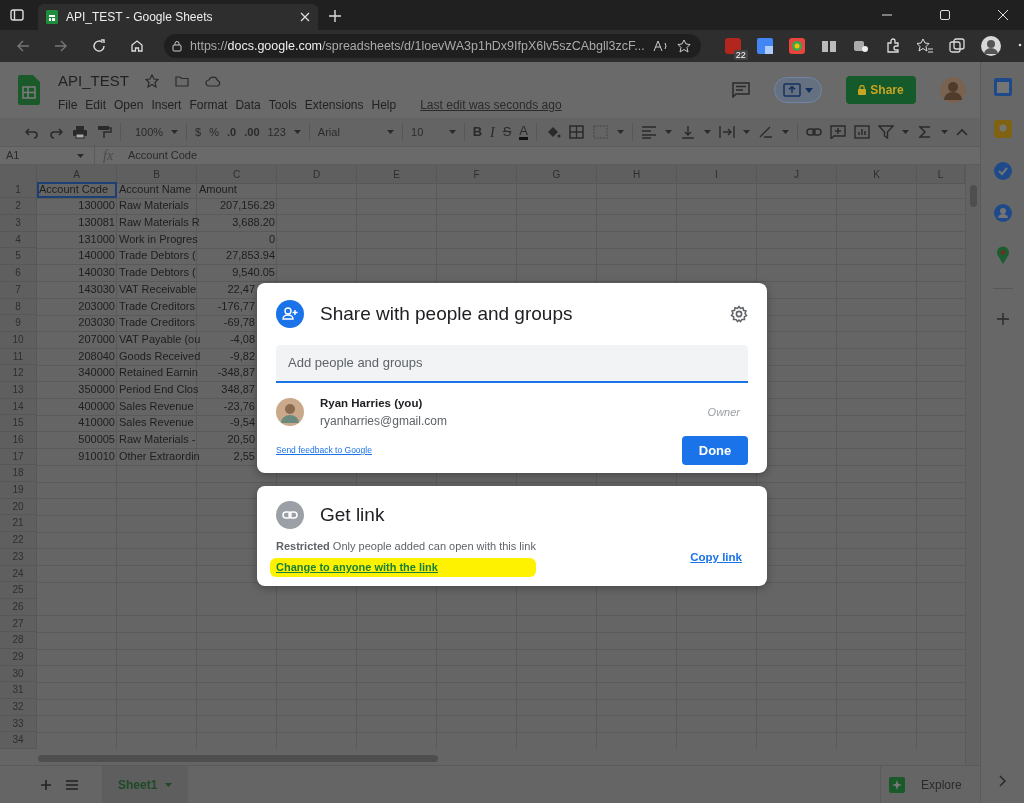 The width and height of the screenshot is (1024, 803). I want to click on menu-item: Insert, so click(166, 104).